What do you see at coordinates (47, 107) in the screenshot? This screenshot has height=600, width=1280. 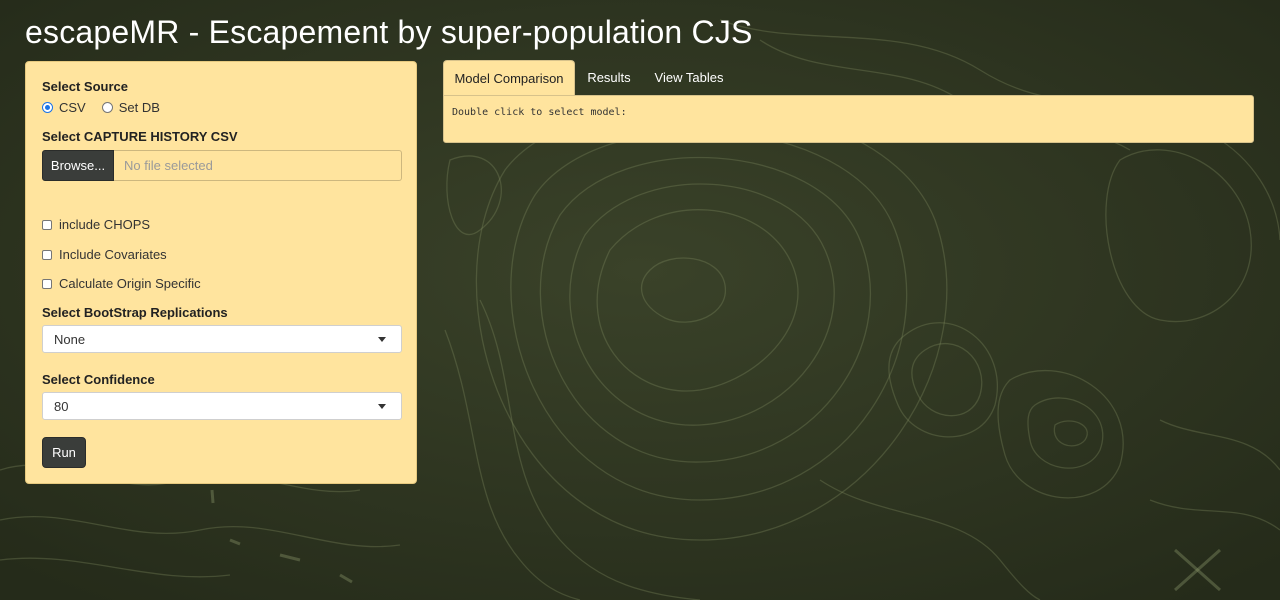 I see `radio-csv` at bounding box center [47, 107].